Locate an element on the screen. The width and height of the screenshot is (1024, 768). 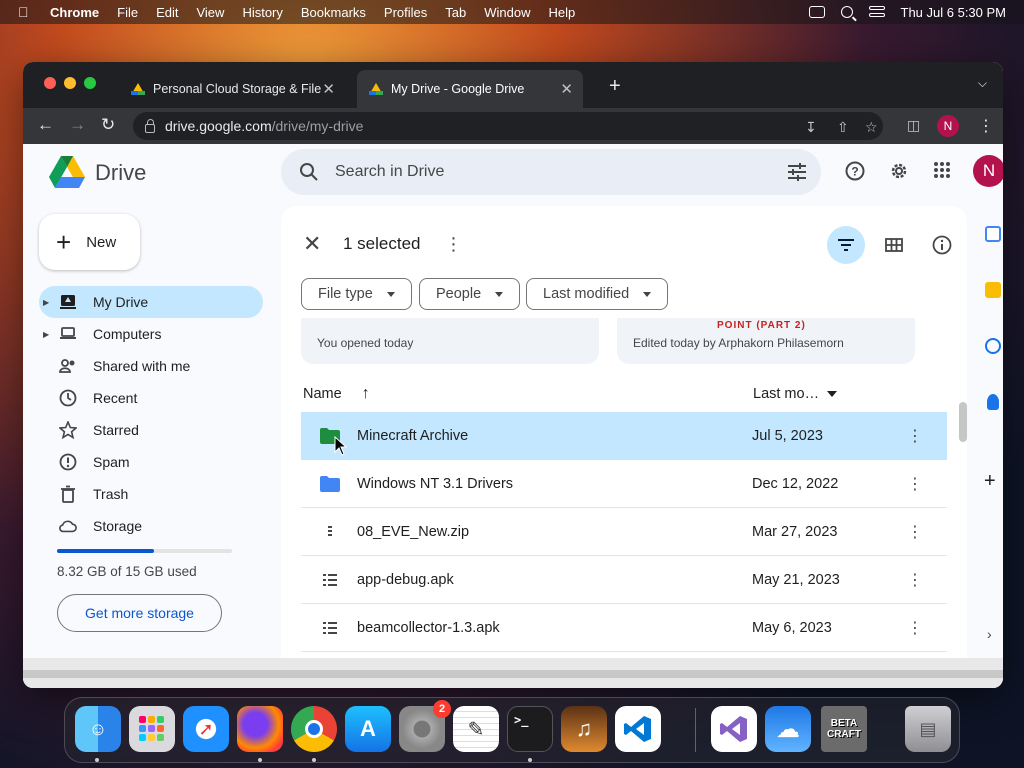
system-settings-app-icon: 2 is located at coordinates (425, 726).